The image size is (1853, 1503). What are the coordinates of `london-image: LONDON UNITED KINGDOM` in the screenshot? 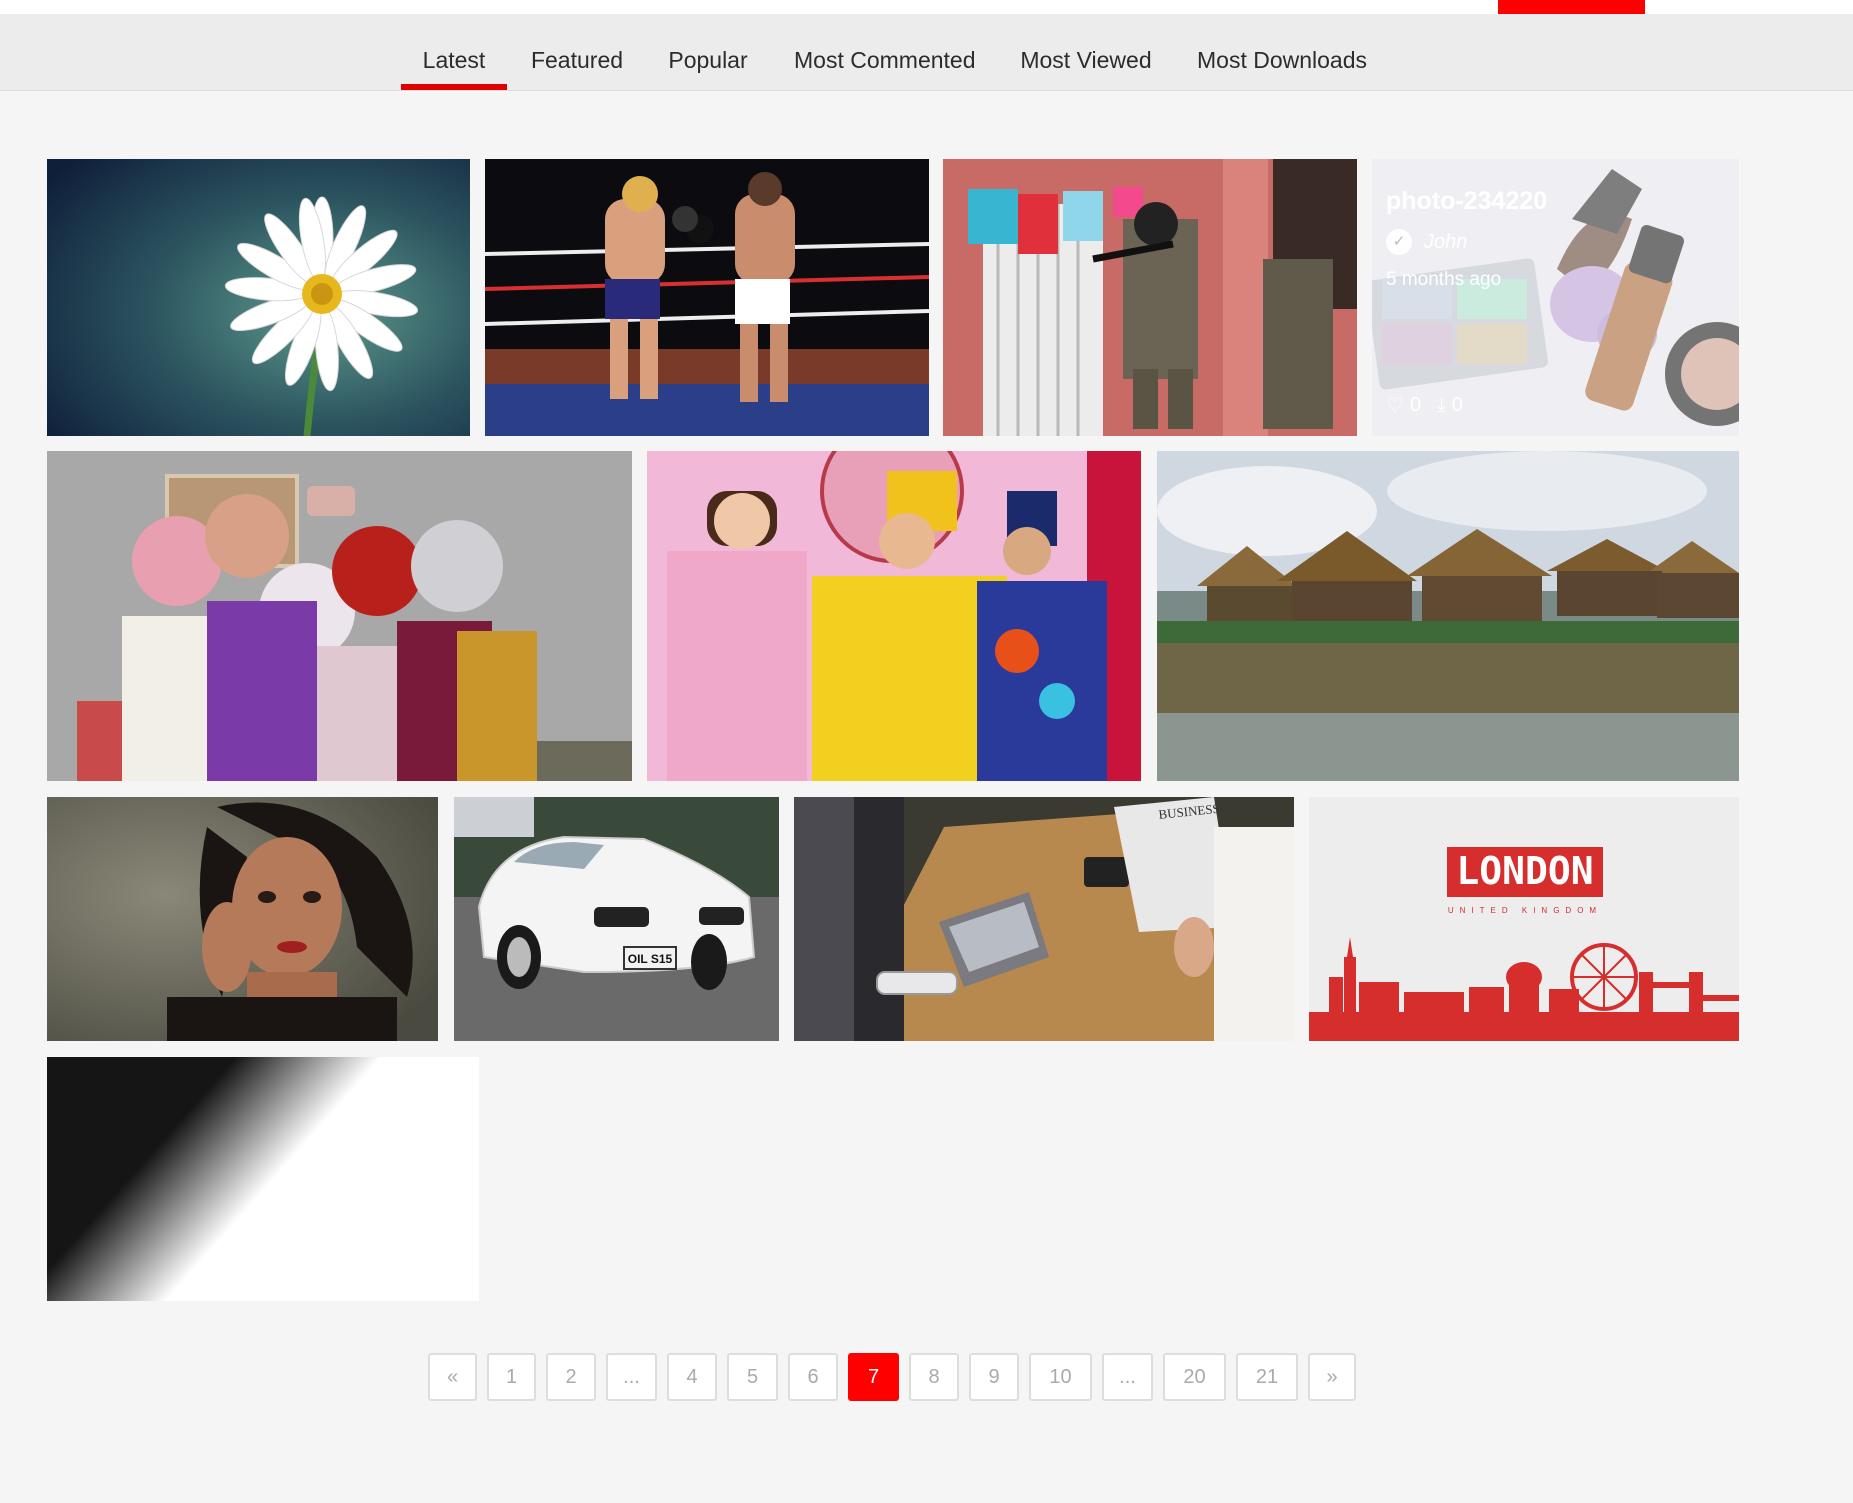 It's located at (1524, 919).